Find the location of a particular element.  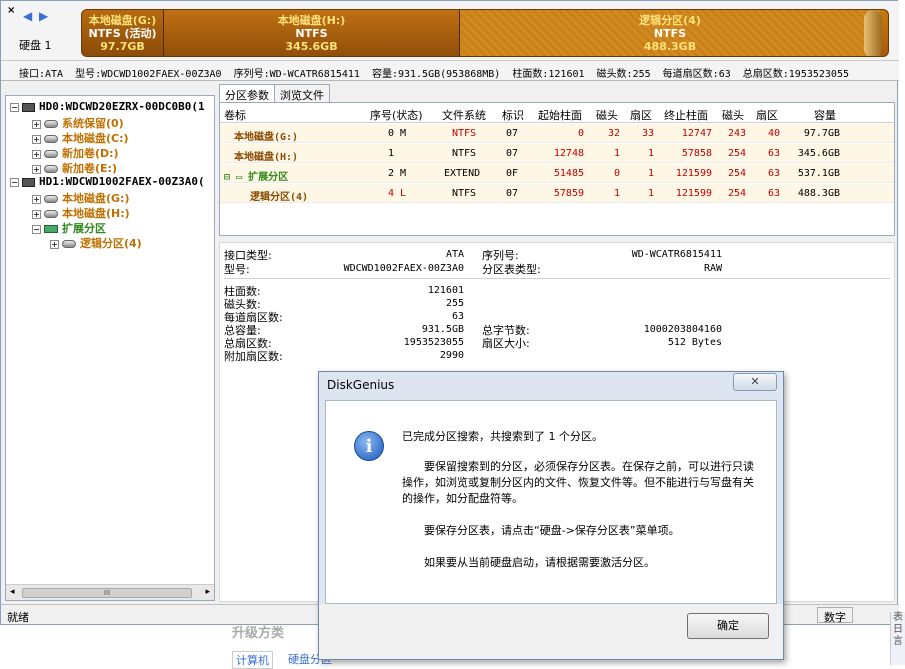

partition-table-type-label: 分区表类型: is located at coordinates (511, 269).